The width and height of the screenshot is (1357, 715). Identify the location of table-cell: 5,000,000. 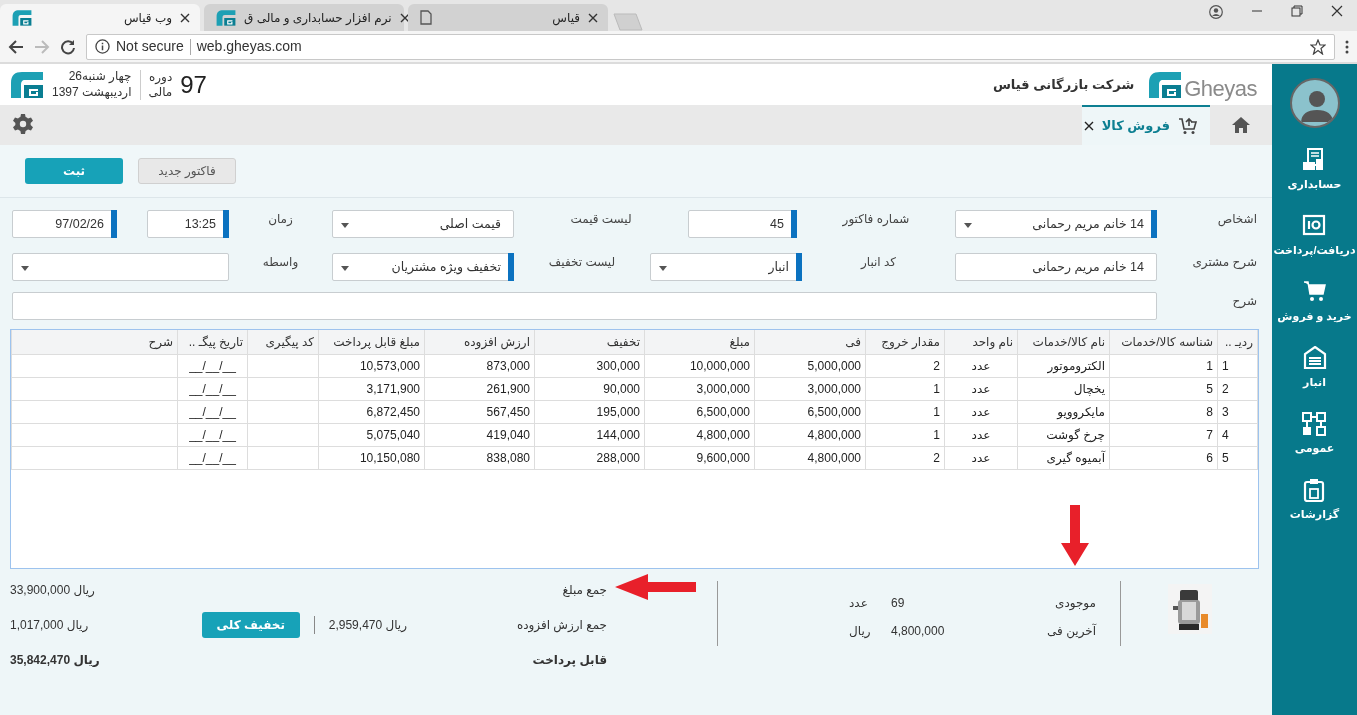
(810, 365).